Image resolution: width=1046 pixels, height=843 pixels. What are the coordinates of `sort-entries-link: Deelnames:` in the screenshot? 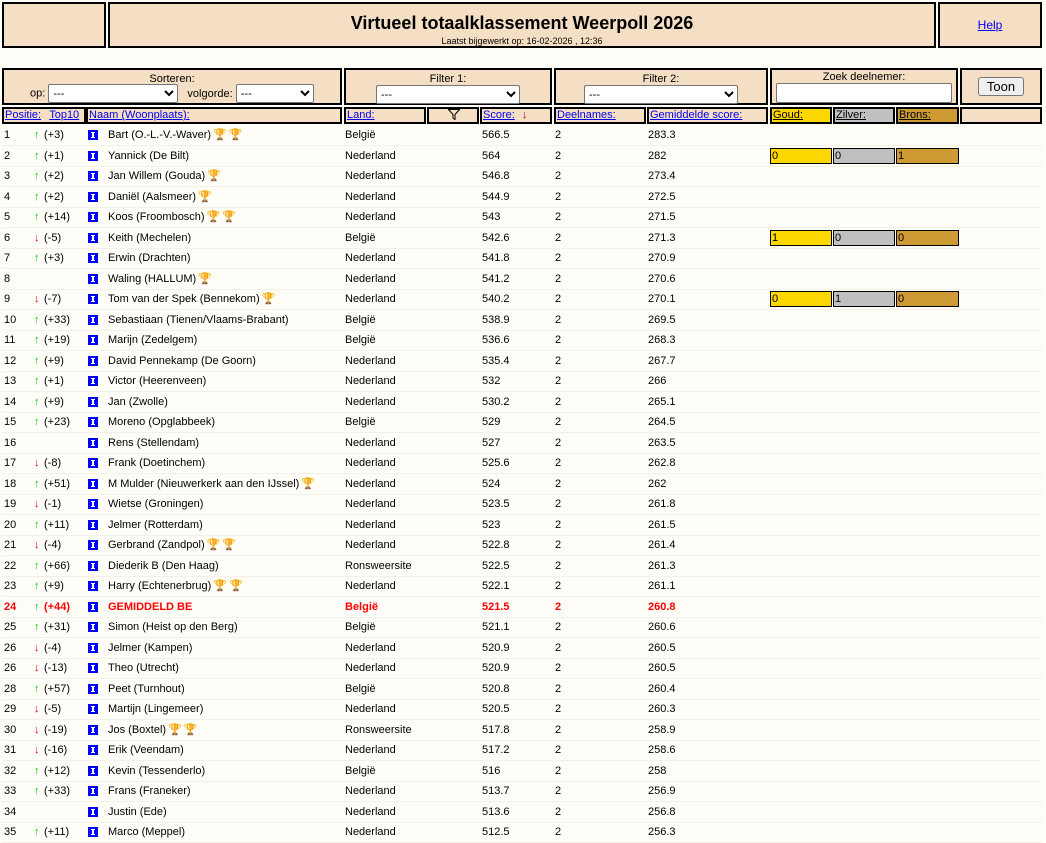 It's located at (586, 115).